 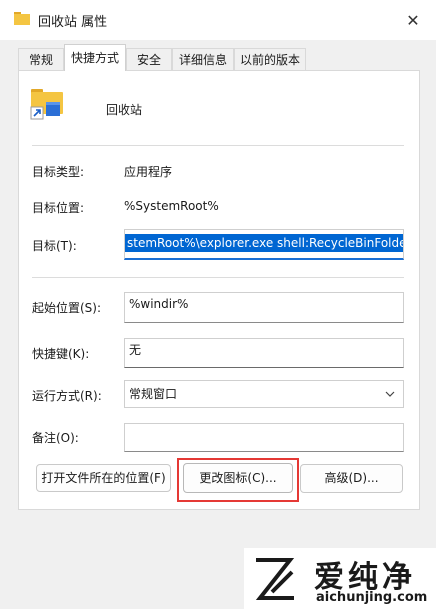 What do you see at coordinates (46, 104) in the screenshot?
I see `recycle-bin-shortcut-icon` at bounding box center [46, 104].